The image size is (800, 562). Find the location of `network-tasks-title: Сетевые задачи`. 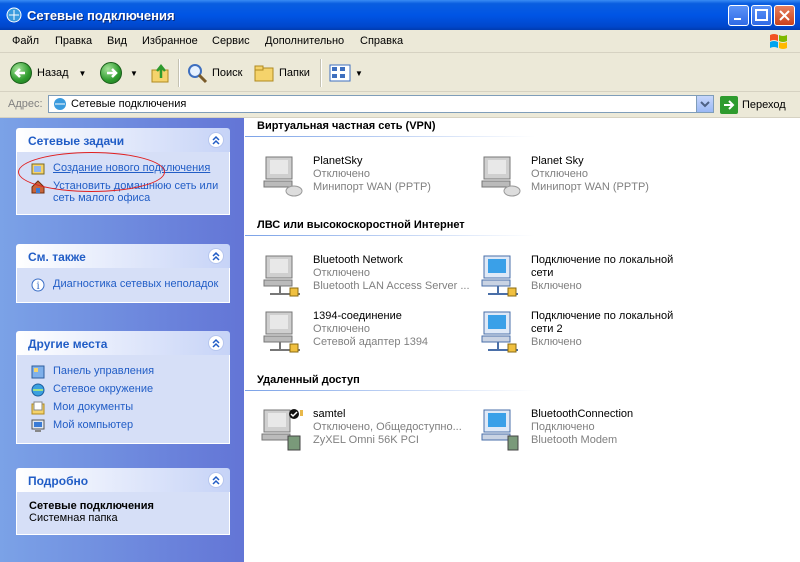

network-tasks-title: Сетевые задачи is located at coordinates (76, 141).